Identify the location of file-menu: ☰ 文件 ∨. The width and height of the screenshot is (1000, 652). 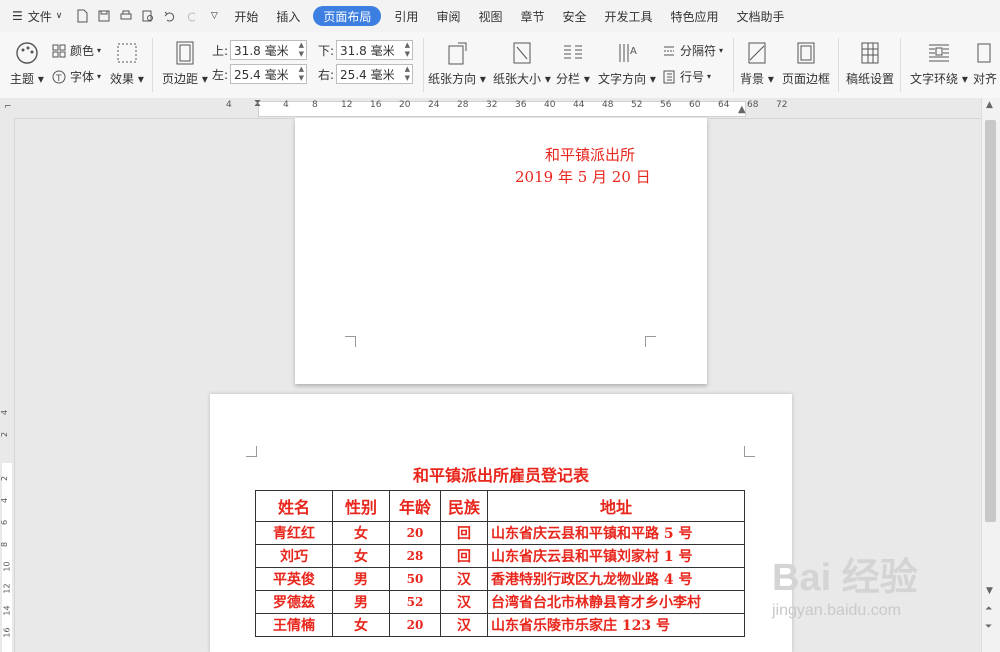
(35, 16).